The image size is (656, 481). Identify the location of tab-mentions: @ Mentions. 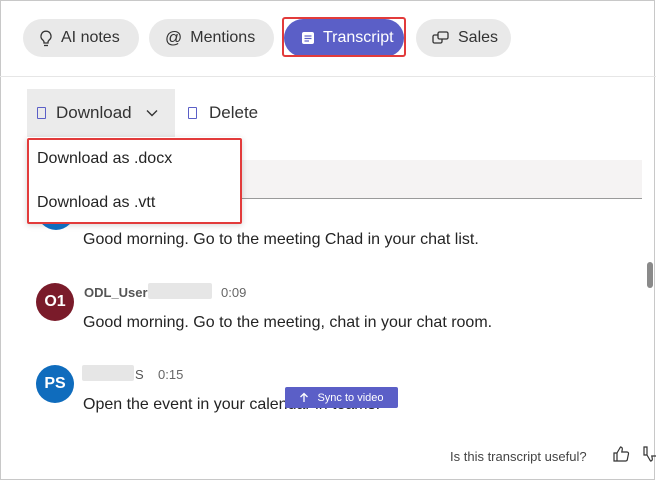
(211, 38).